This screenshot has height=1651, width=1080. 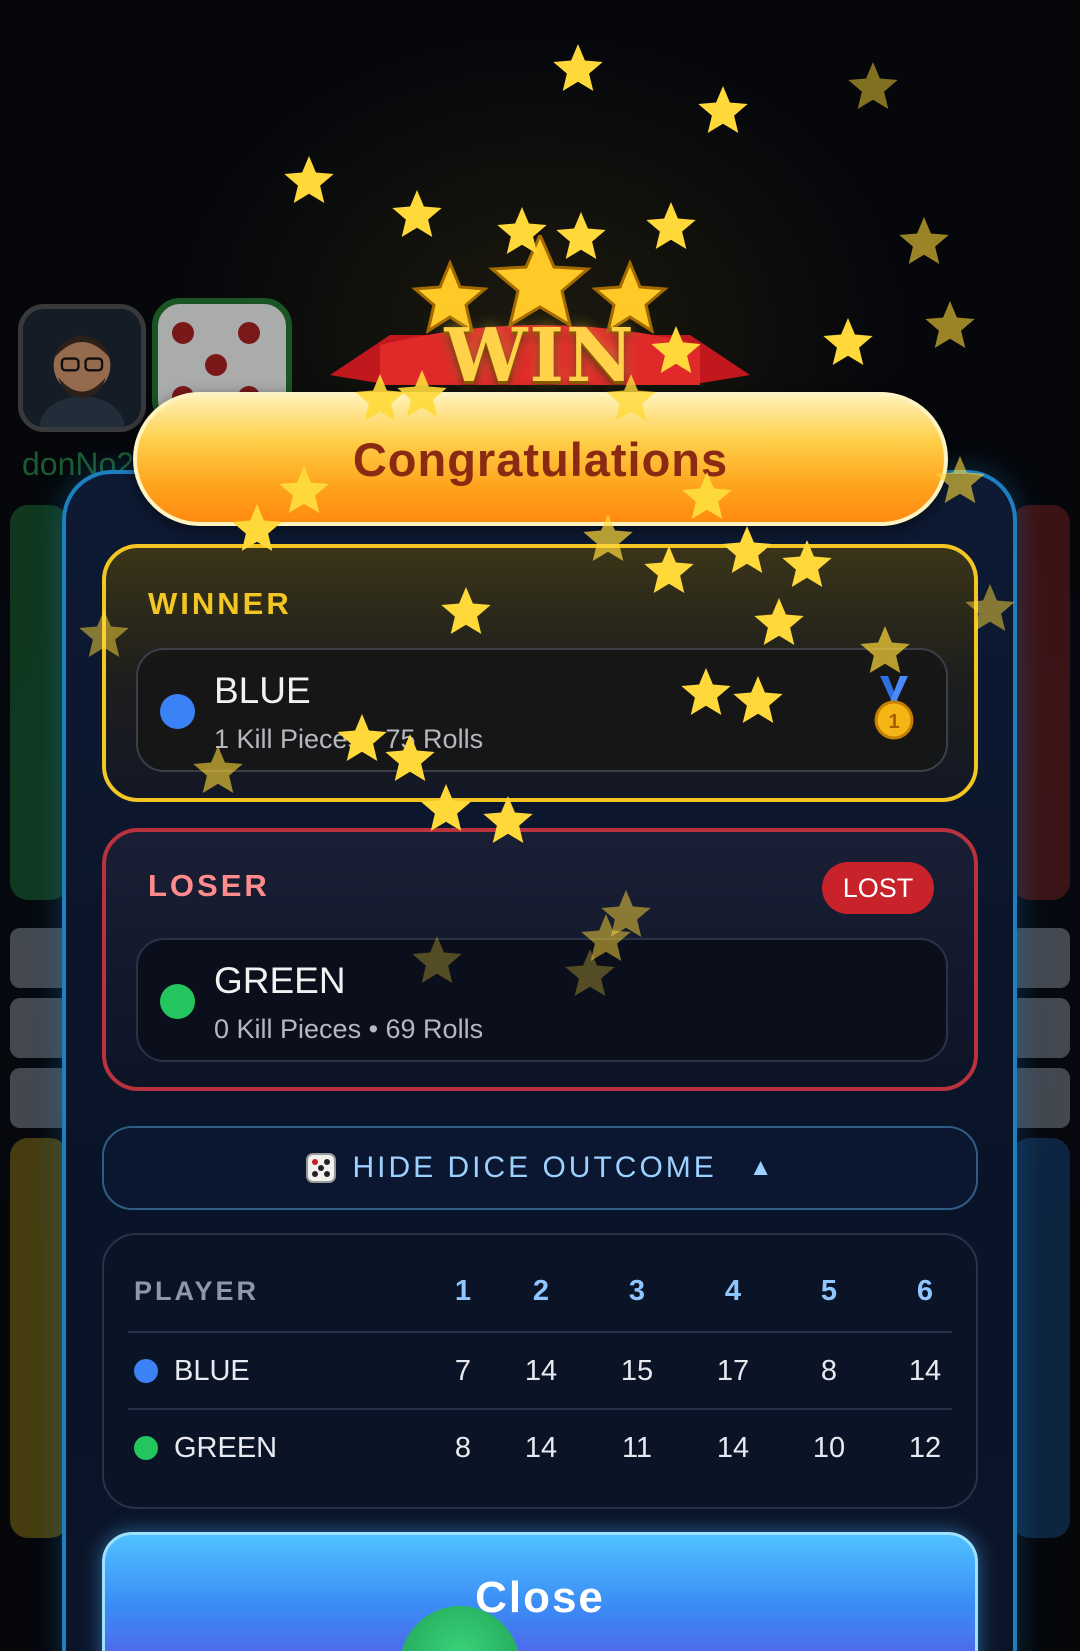 I want to click on table-row: BLUE 7 14 15 17 8 14, so click(x=540, y=1369).